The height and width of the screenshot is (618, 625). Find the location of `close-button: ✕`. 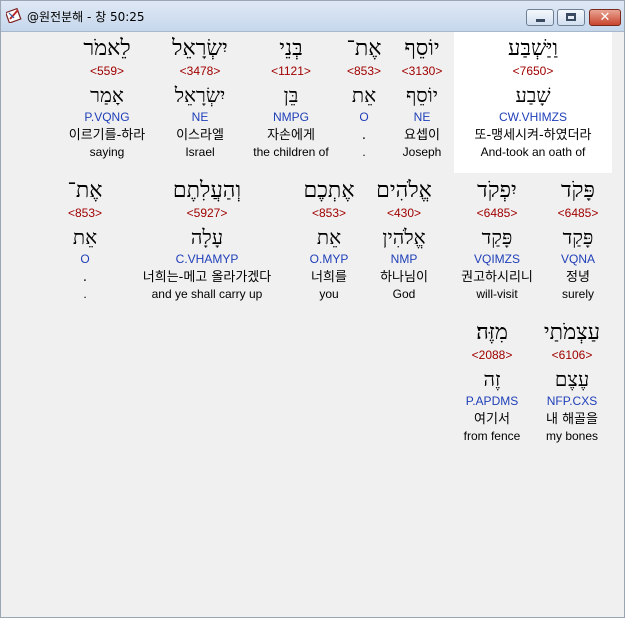

close-button: ✕ is located at coordinates (605, 17).